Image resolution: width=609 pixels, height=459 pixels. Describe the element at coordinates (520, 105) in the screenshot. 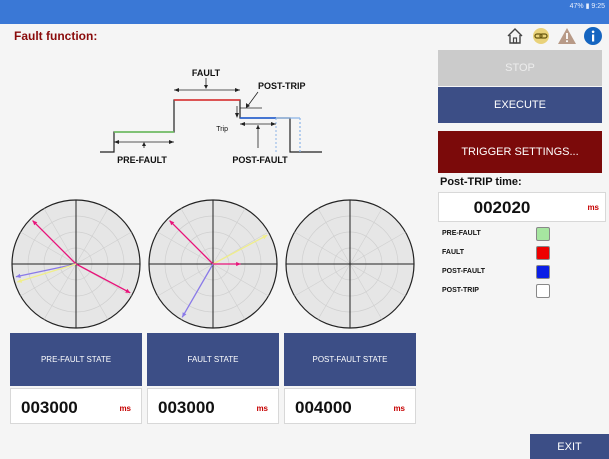

I see `execute-button: EXECUTE` at that location.